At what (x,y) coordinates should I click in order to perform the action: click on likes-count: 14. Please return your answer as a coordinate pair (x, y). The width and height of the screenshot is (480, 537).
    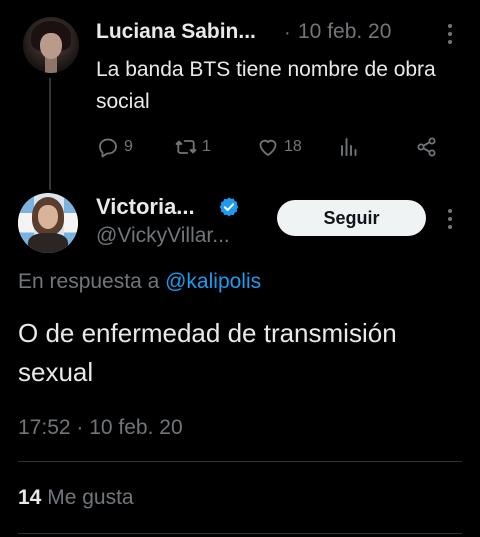
    Looking at the image, I should click on (30, 497).